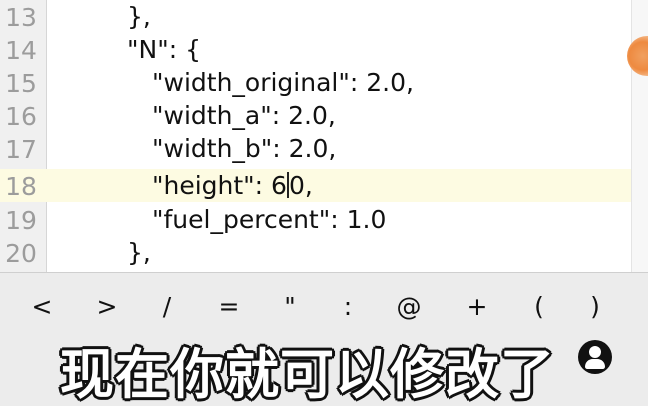 This screenshot has height=409, width=648. Describe the element at coordinates (21, 186) in the screenshot. I see `line-number: 18` at that location.